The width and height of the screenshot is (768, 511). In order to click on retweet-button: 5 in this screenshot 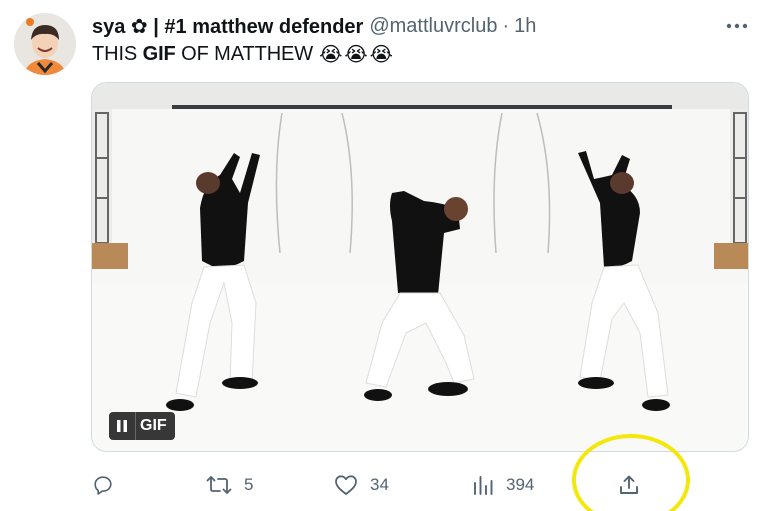, I will do `click(229, 485)`.